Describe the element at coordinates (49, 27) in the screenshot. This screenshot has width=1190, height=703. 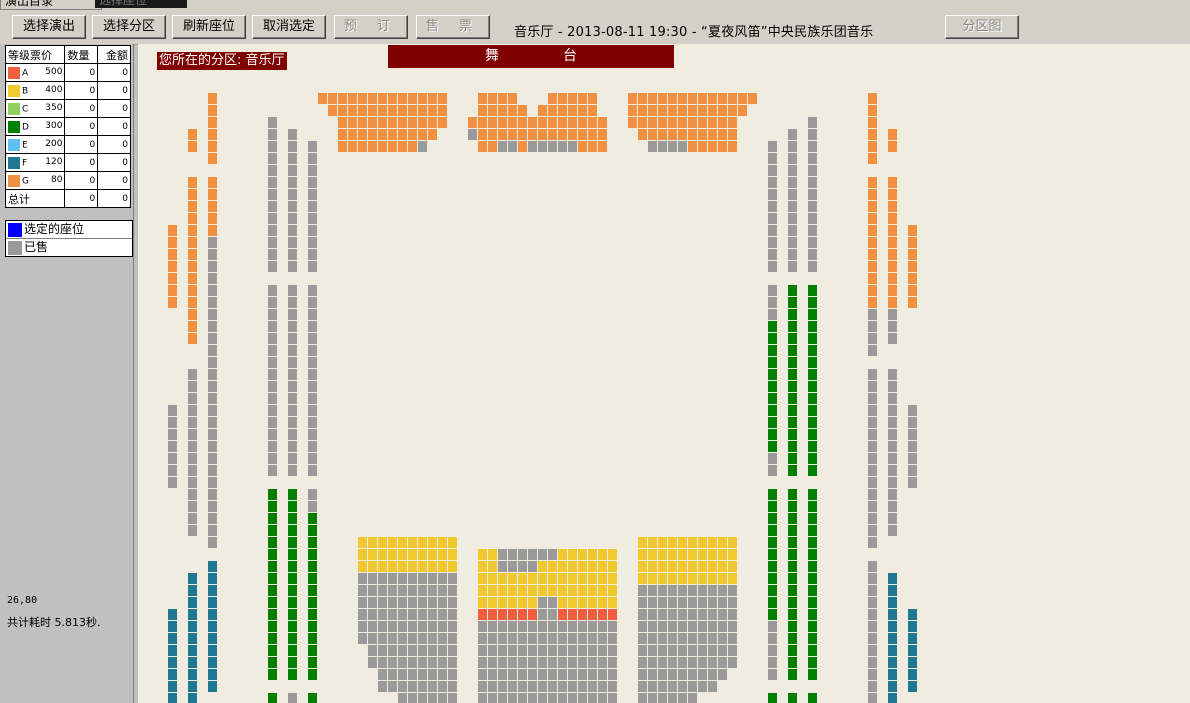
I see `select-show-button: 选择演出` at that location.